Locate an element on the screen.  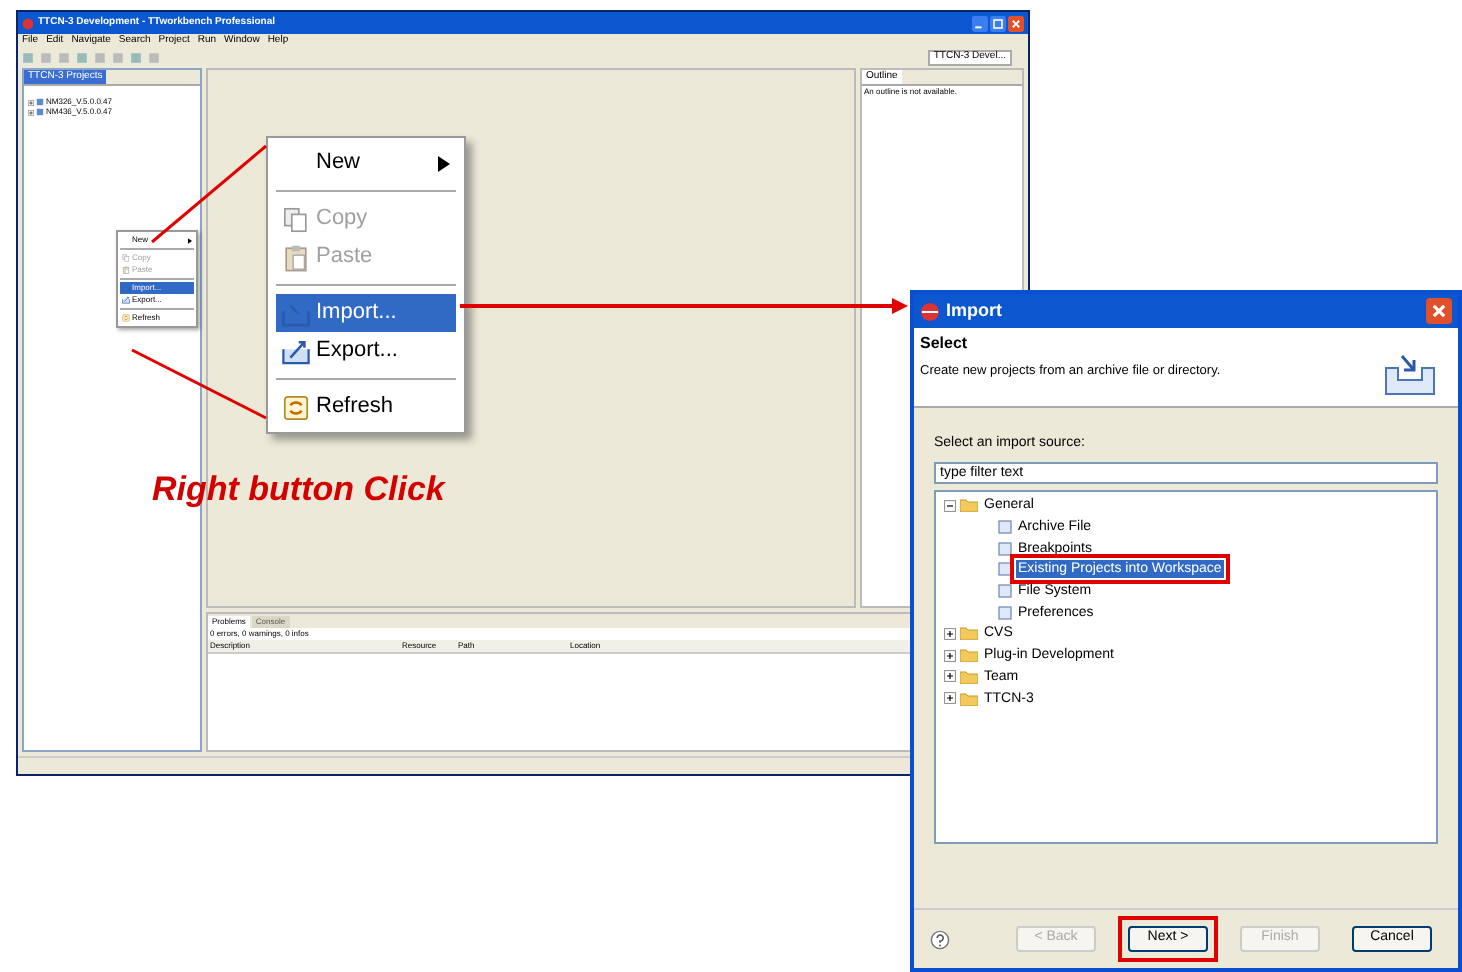
import-icon is located at coordinates (1410, 374).